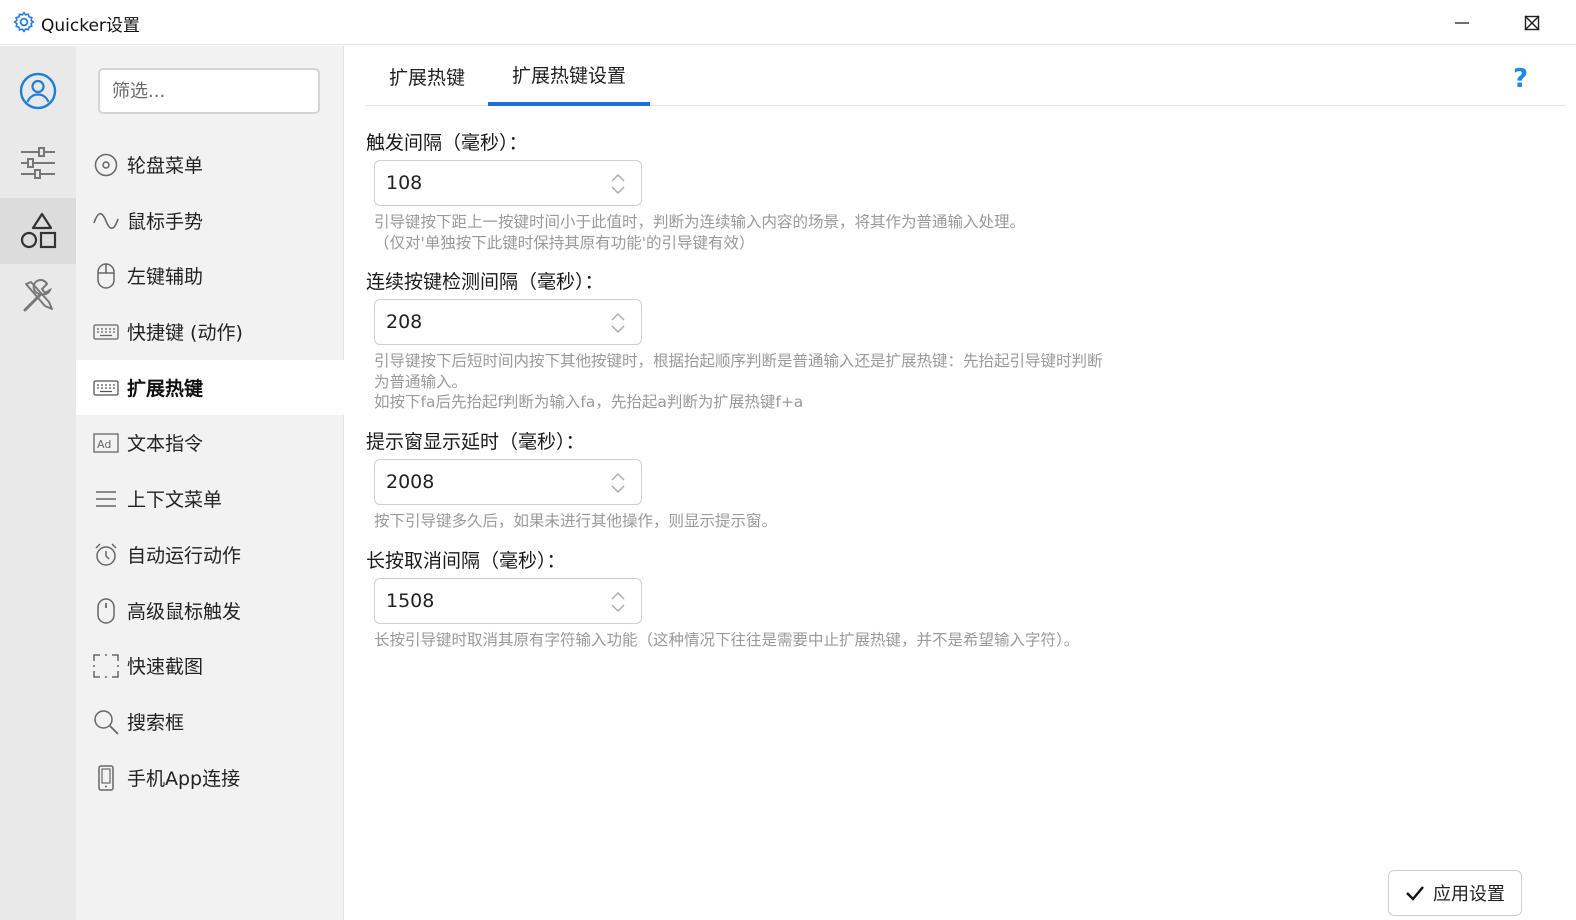 Image resolution: width=1576 pixels, height=920 pixels. I want to click on shapes-icon, so click(38, 230).